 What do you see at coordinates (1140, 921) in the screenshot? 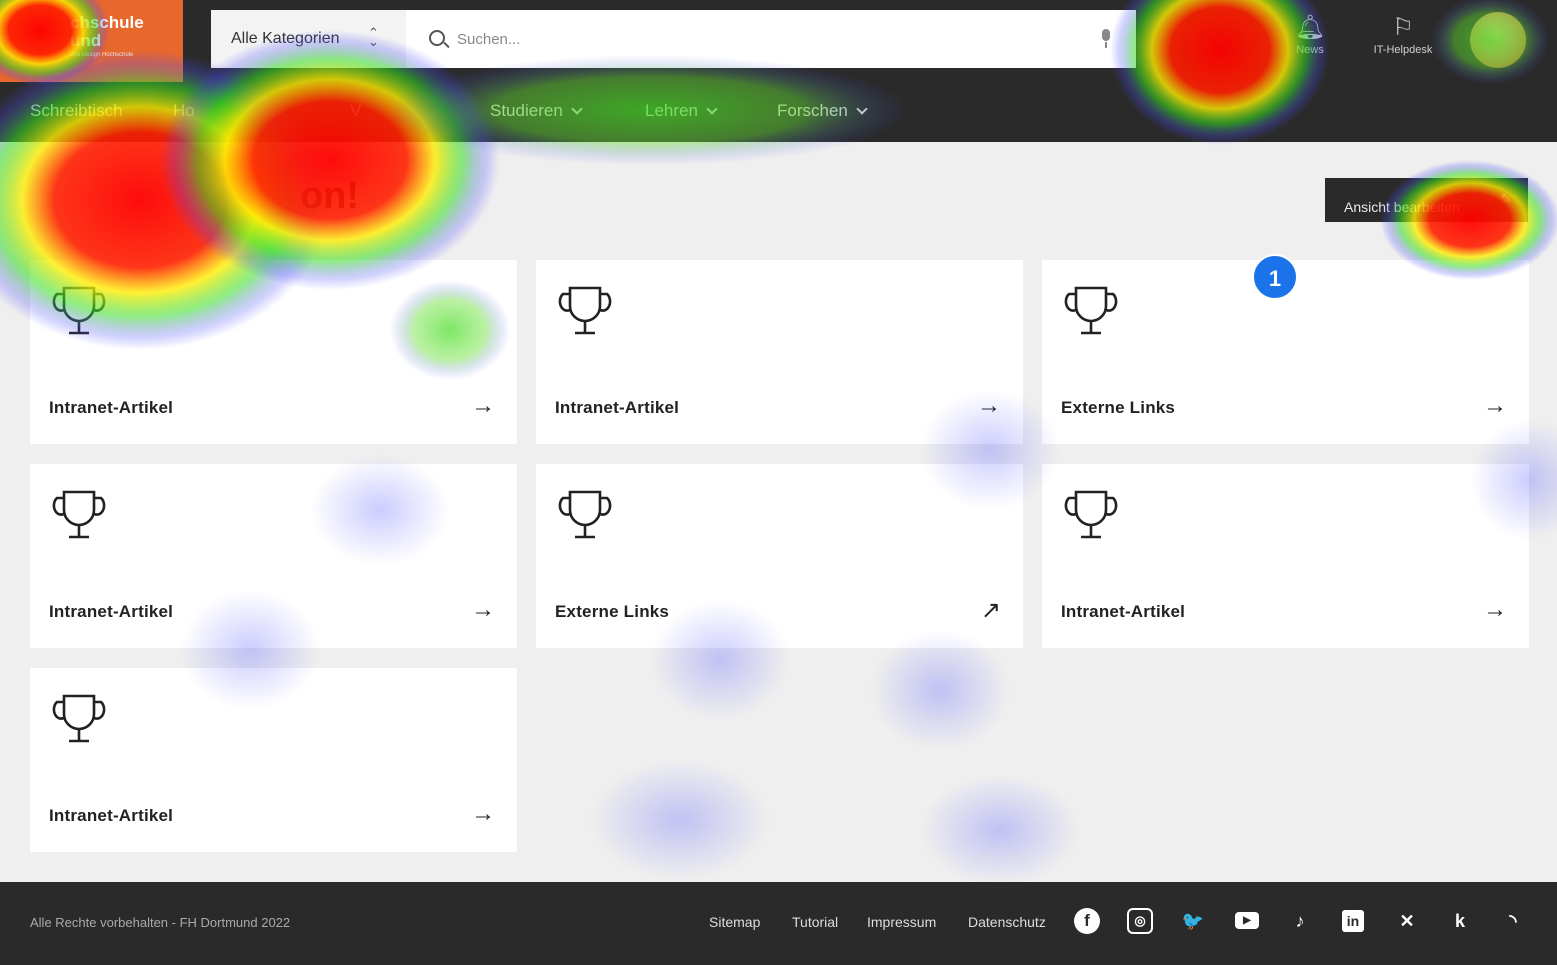
I see `instagram-icon: ◎` at bounding box center [1140, 921].